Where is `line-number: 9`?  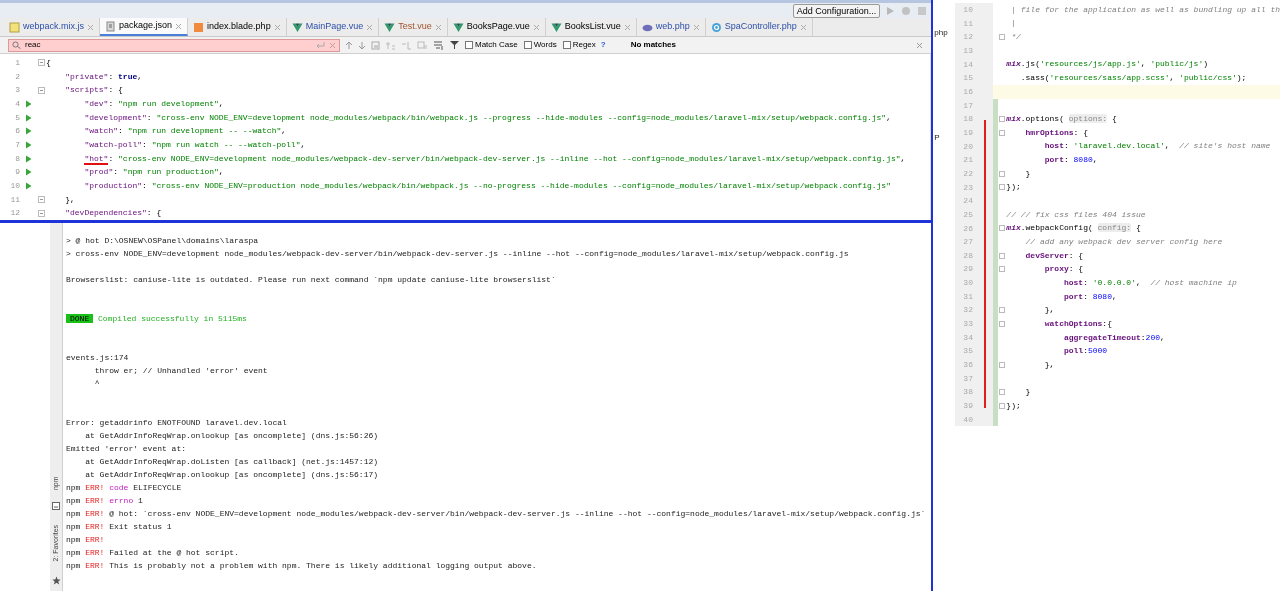 line-number: 9 is located at coordinates (17, 172).